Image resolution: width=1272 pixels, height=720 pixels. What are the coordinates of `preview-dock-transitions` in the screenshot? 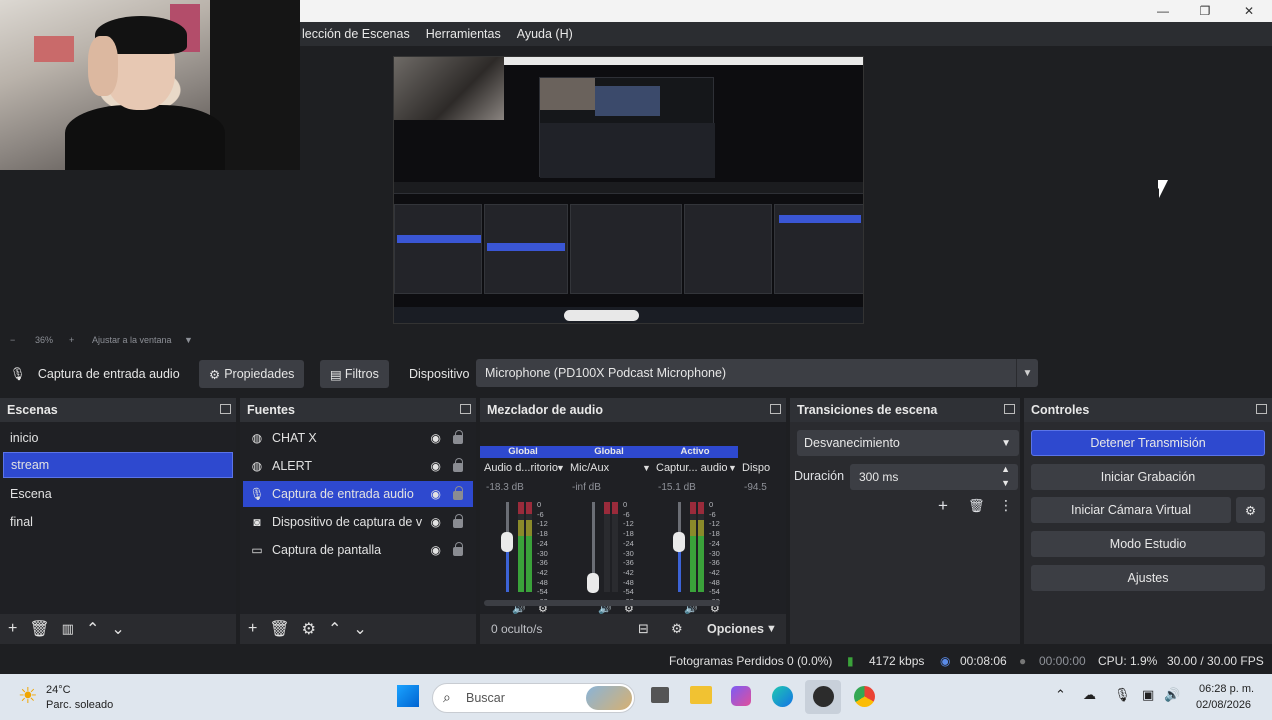 It's located at (728, 249).